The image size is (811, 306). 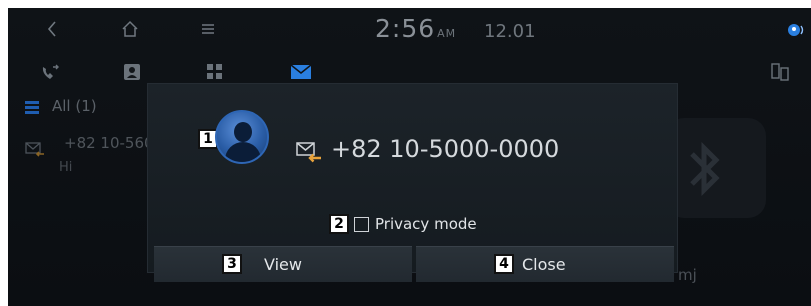 What do you see at coordinates (52, 29) in the screenshot?
I see `back-chevron-icon` at bounding box center [52, 29].